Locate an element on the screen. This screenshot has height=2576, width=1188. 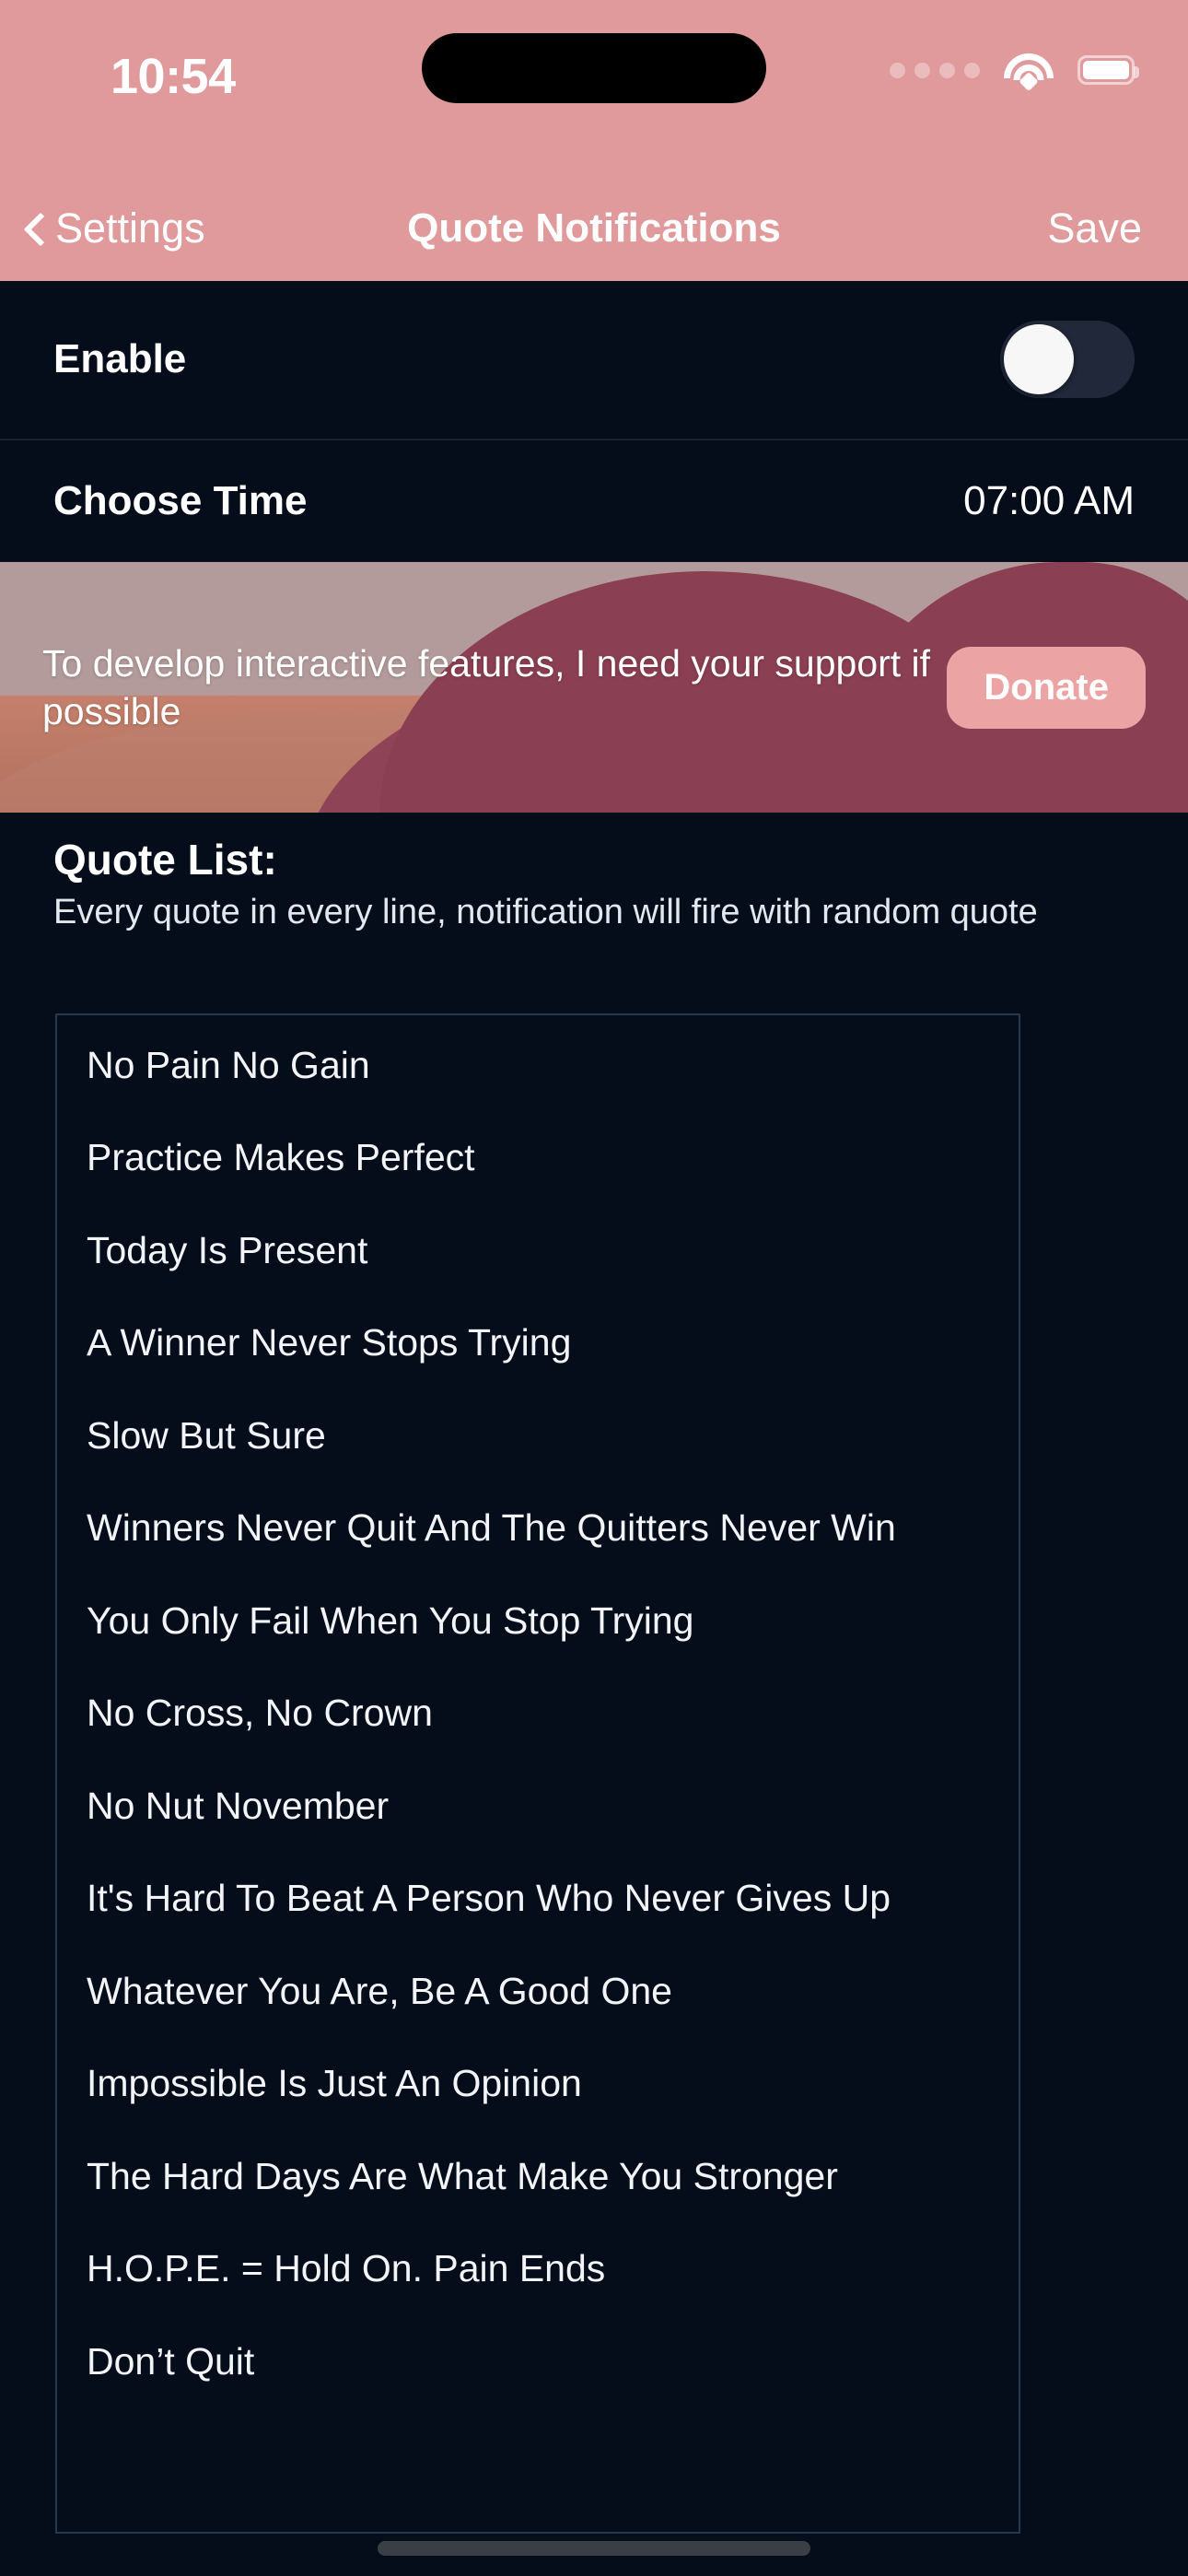
status-bar: 10:54 is located at coordinates (594, 87).